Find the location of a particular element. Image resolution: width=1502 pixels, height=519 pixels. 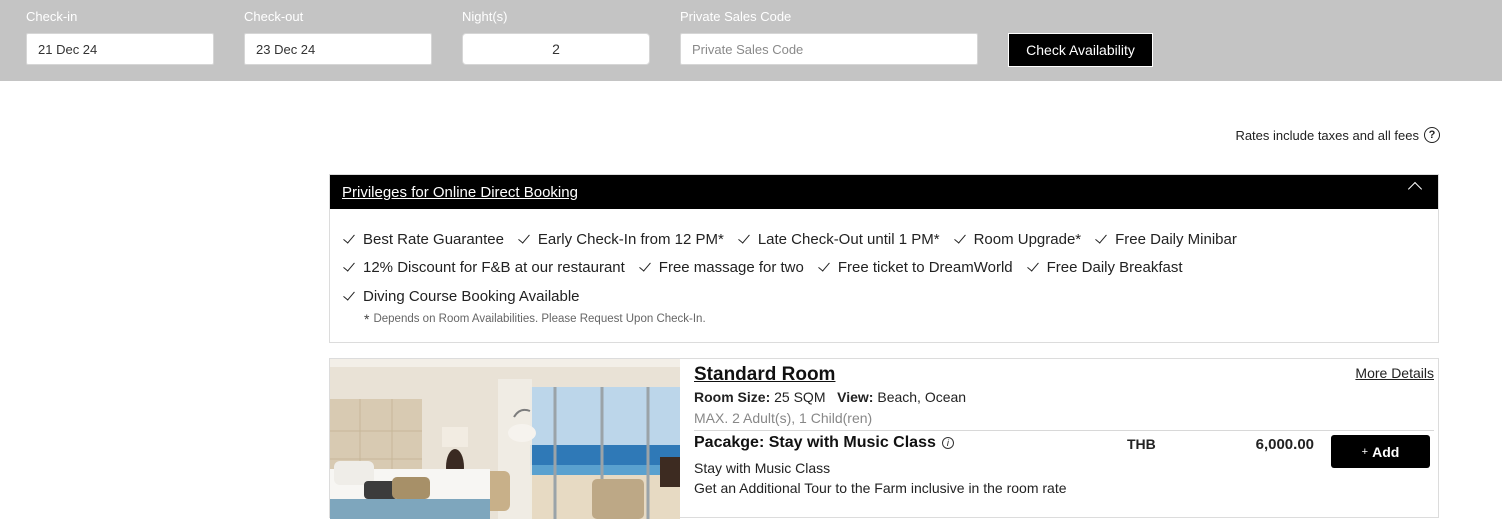

privilege-label: Room Upgrade* is located at coordinates (1027, 239).